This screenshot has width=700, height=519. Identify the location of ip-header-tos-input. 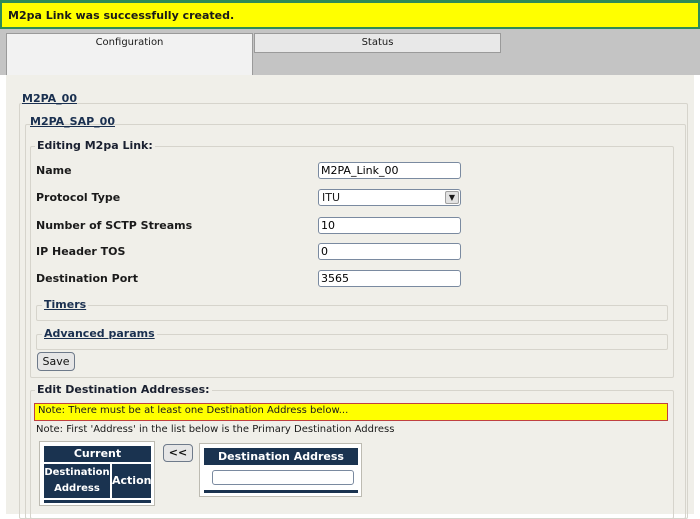
(389, 251).